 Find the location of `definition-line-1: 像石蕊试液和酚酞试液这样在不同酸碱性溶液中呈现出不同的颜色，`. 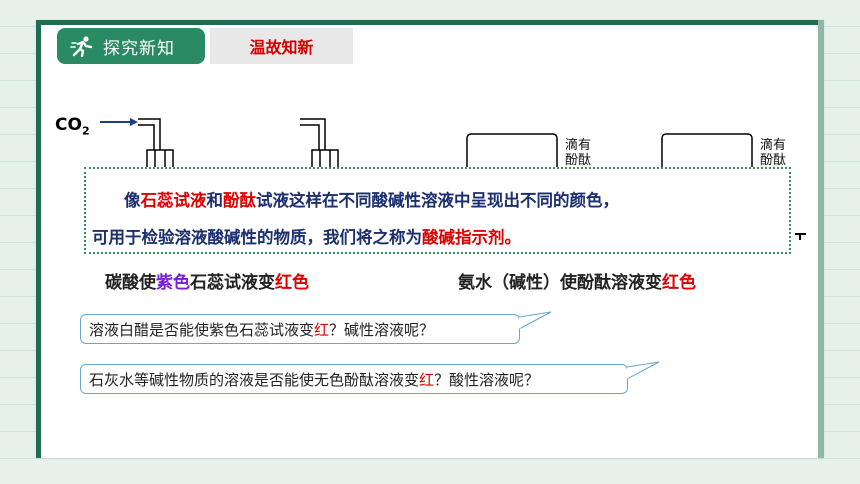

definition-line-1: 像石蕊试液和酚酞试液这样在不同酸碱性溶液中呈现出不同的颜色， is located at coordinates (371, 200).